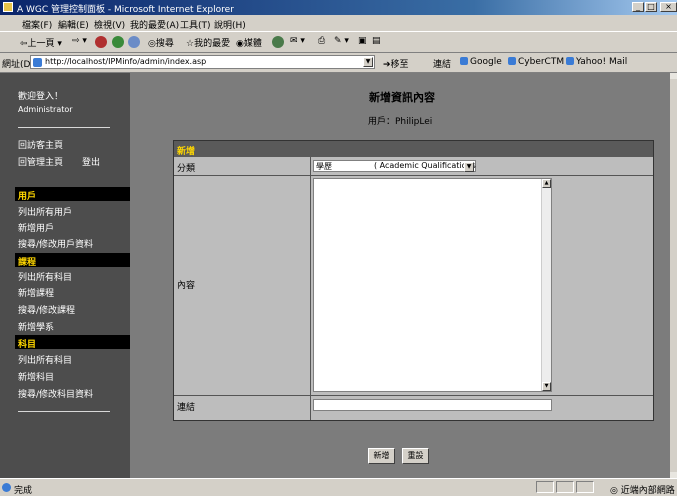  What do you see at coordinates (186, 408) in the screenshot?
I see `link-label: 連結` at bounding box center [186, 408].